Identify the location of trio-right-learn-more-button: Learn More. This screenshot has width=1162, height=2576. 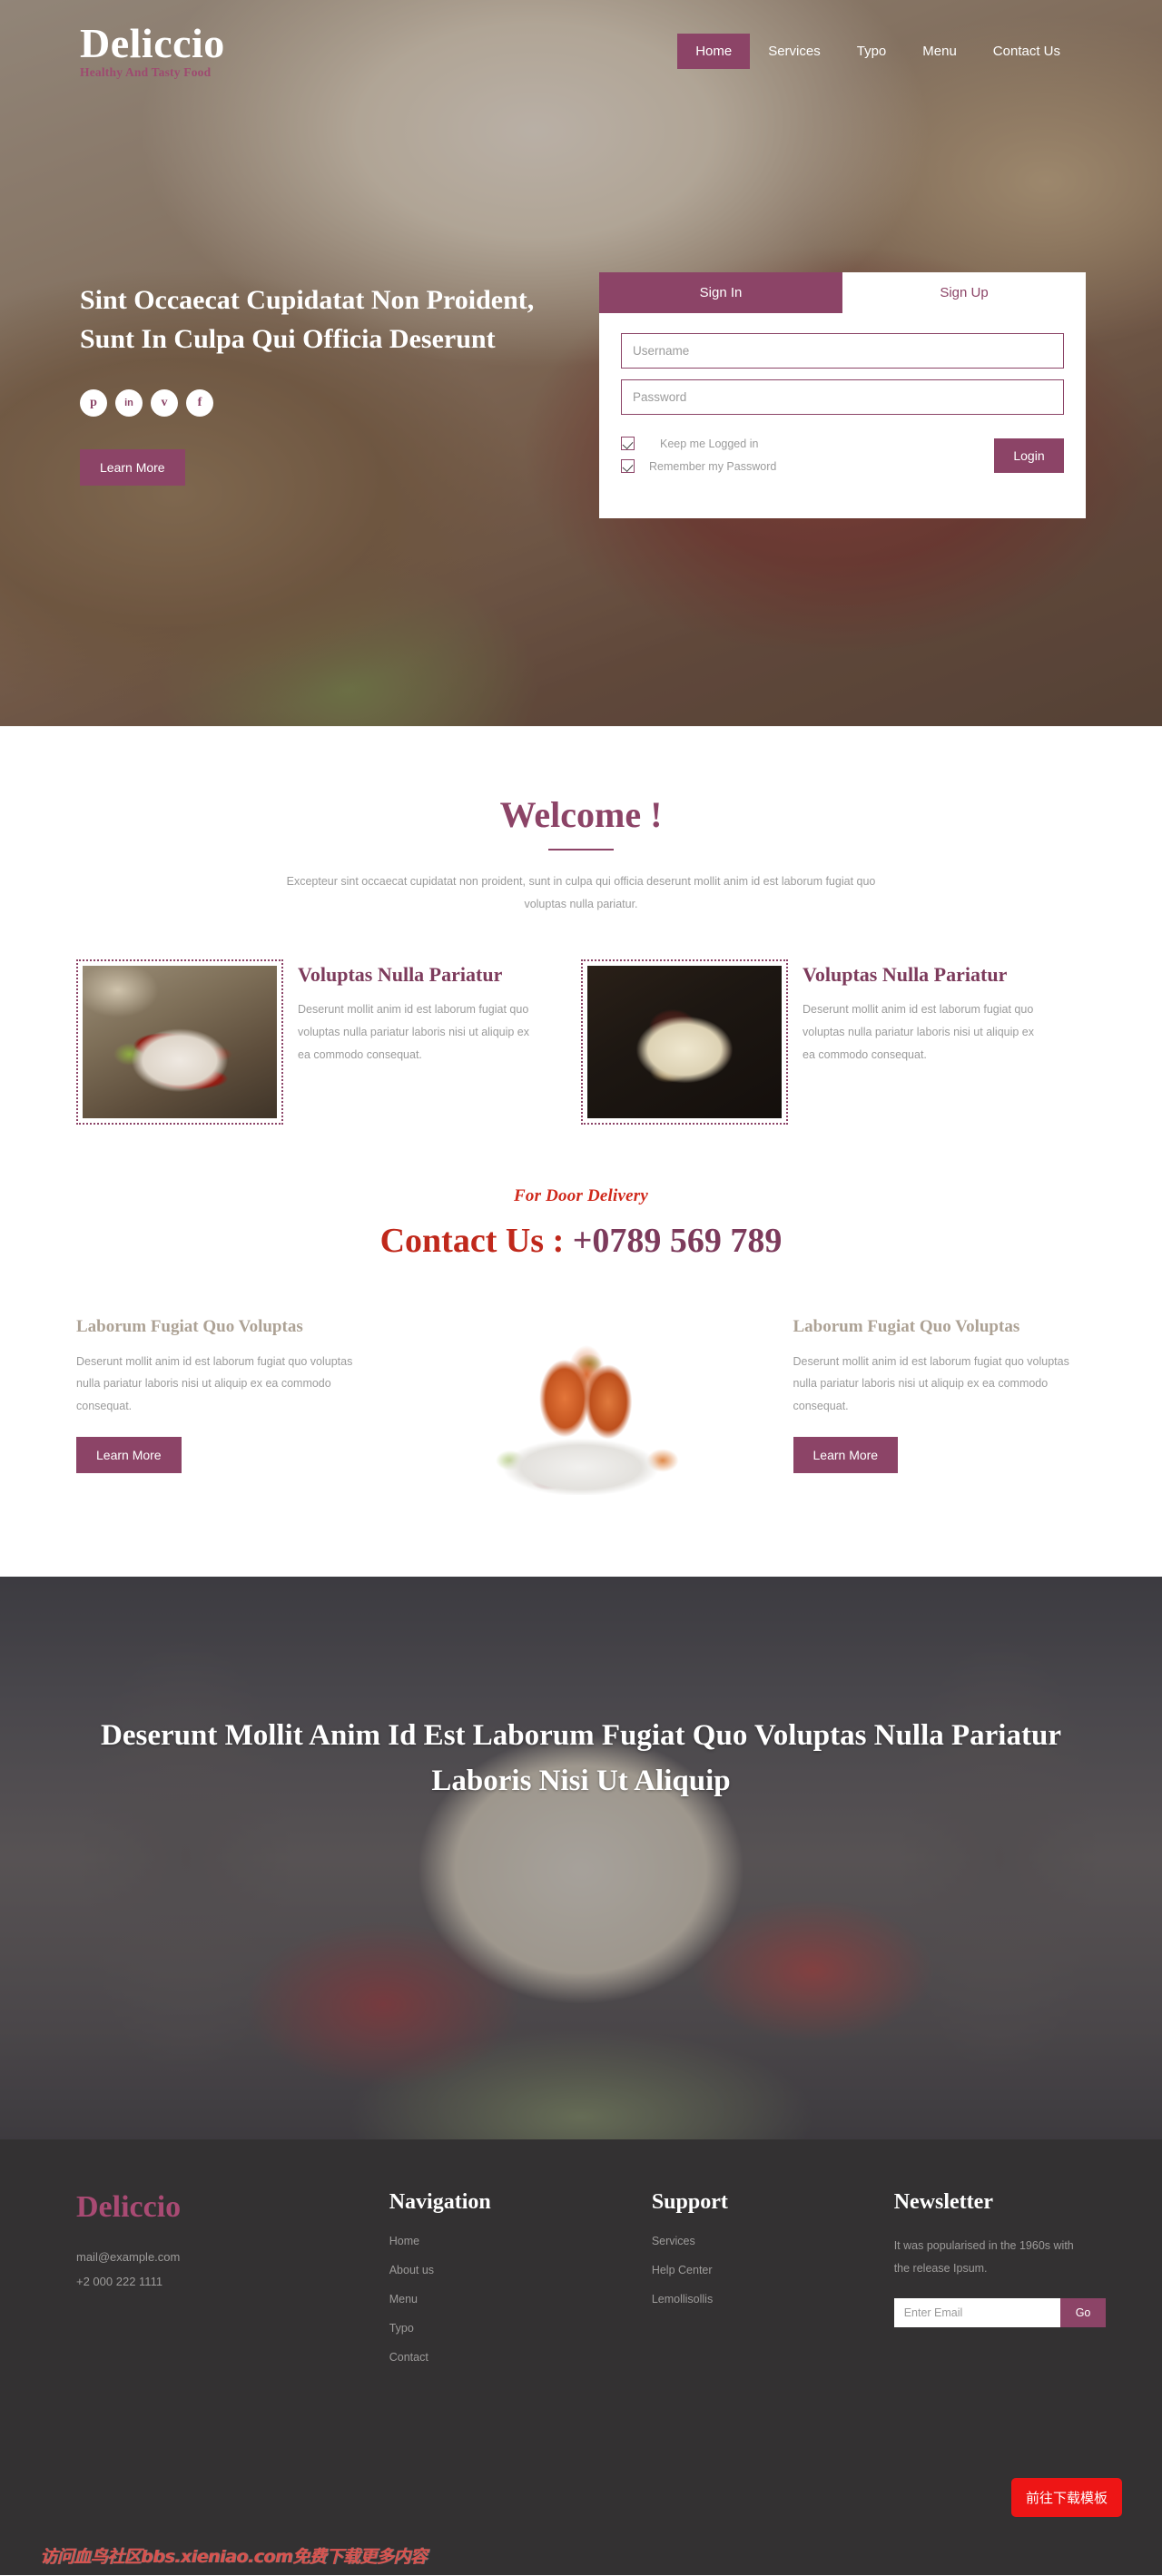
(846, 1454).